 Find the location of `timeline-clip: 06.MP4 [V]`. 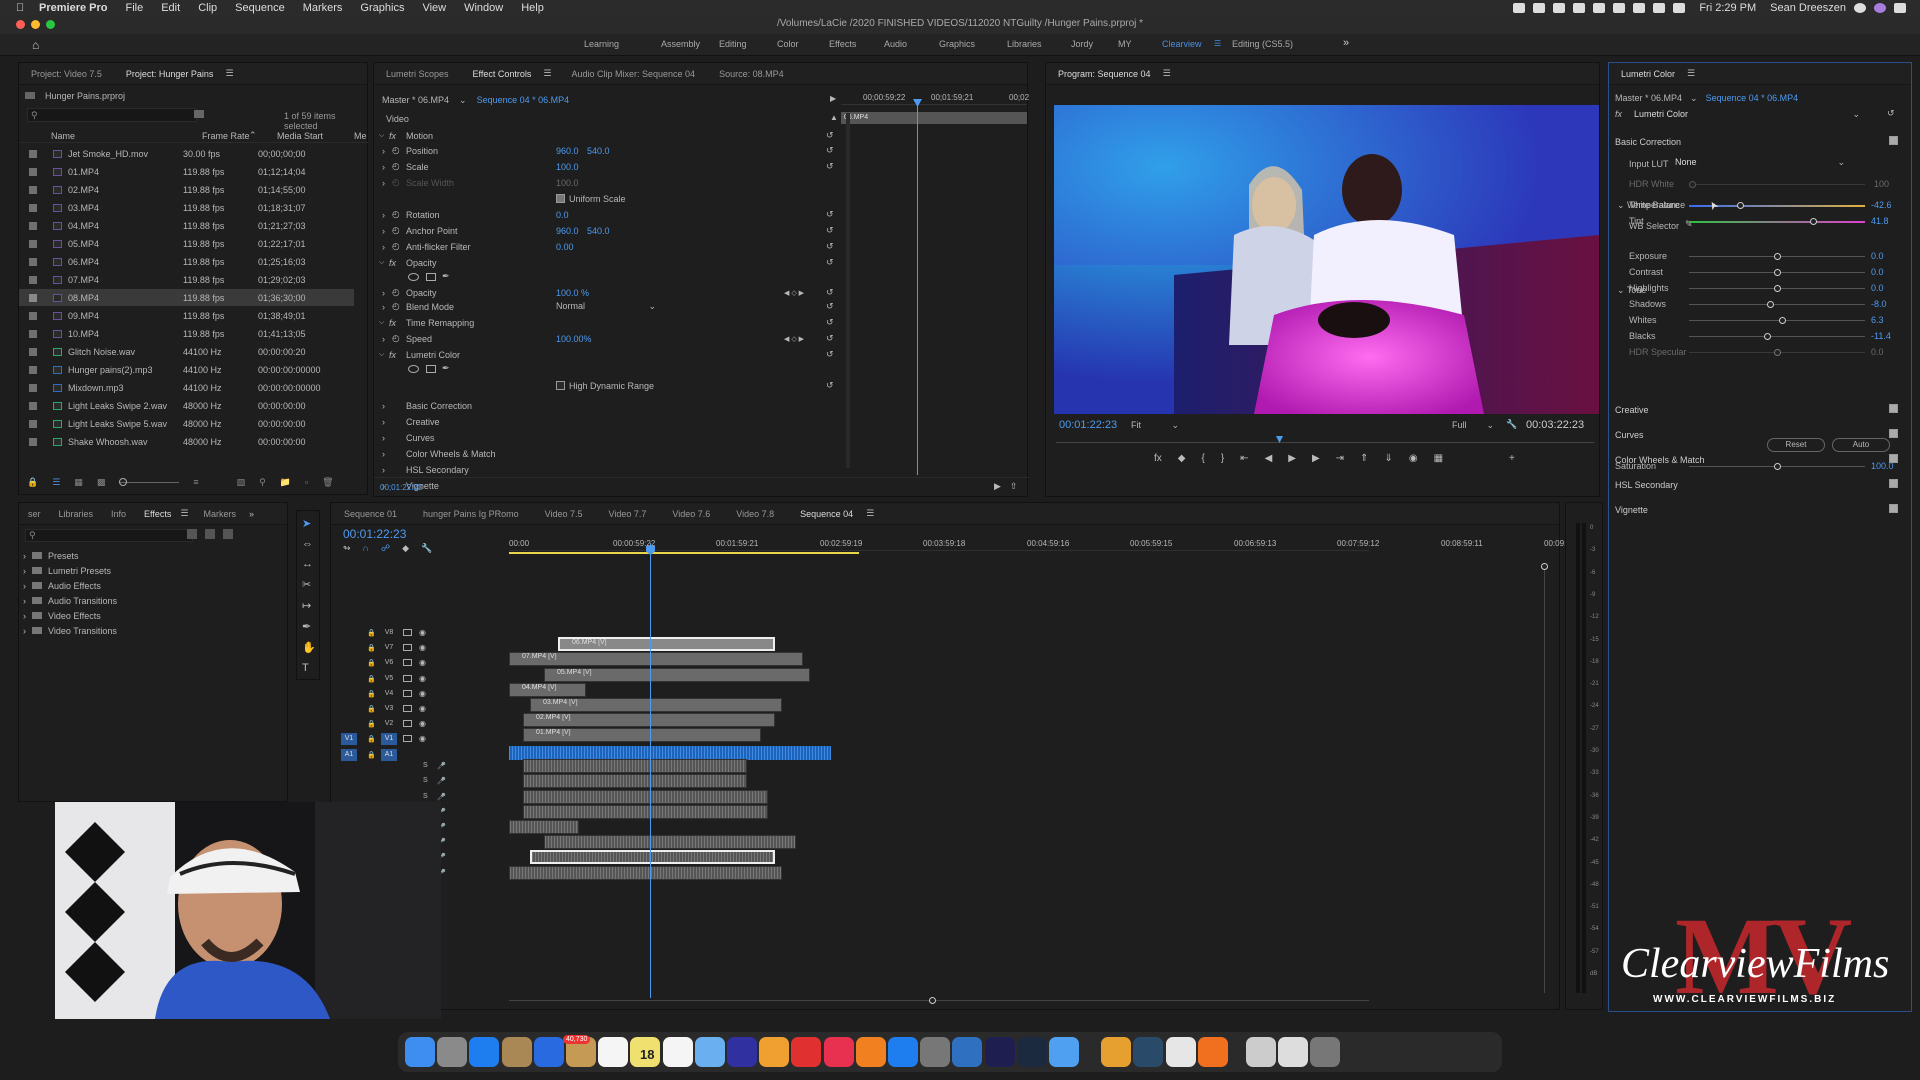

timeline-clip: 06.MP4 [V] is located at coordinates (666, 644).